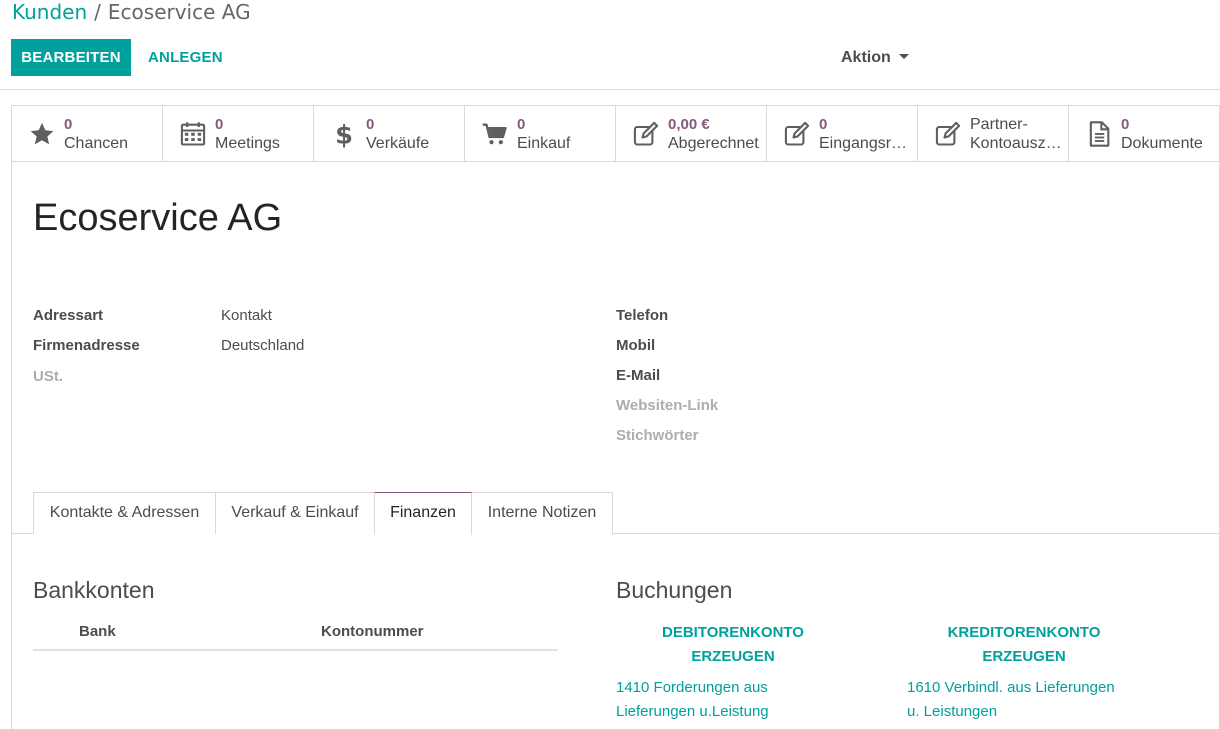 The image size is (1220, 729). Describe the element at coordinates (733, 632) in the screenshot. I see `button-label-line1: DEBITORENKONTO` at that location.